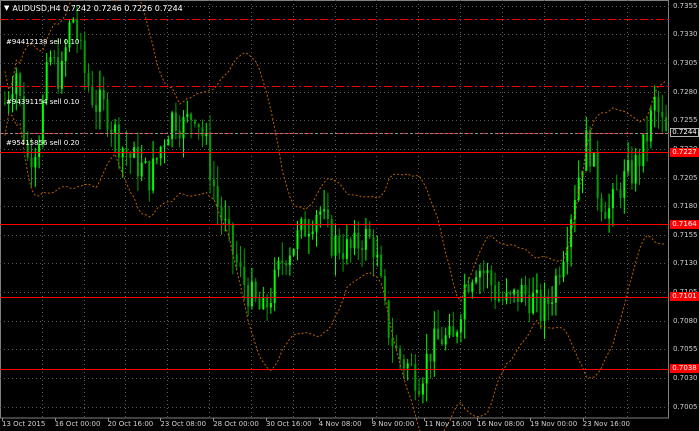 The image size is (699, 431). Describe the element at coordinates (42, 42) in the screenshot. I see `order-label-1: #94412138 sell 0.10` at that location.